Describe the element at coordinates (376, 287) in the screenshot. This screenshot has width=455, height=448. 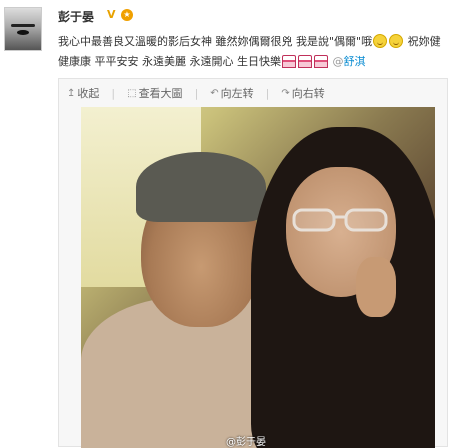
I see `photo-hand` at that location.